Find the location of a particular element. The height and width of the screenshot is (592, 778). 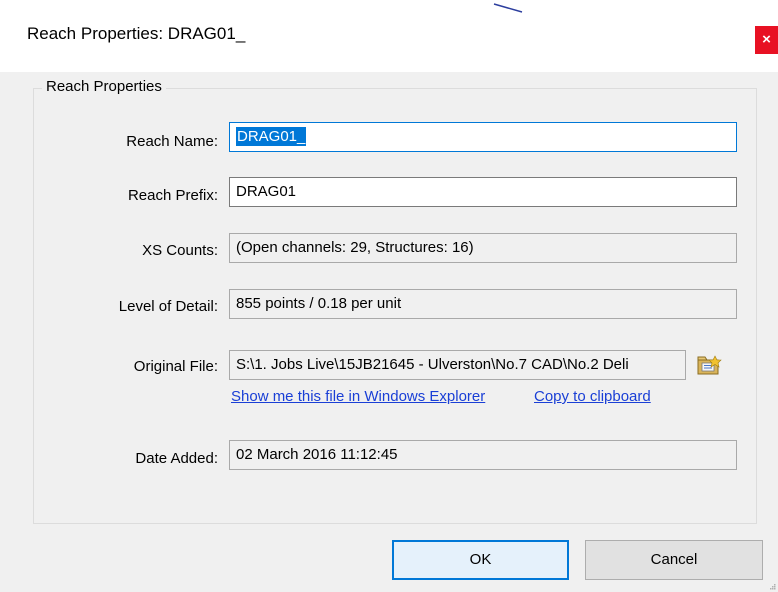

reach-name-value: DRAG01_ is located at coordinates (271, 136).